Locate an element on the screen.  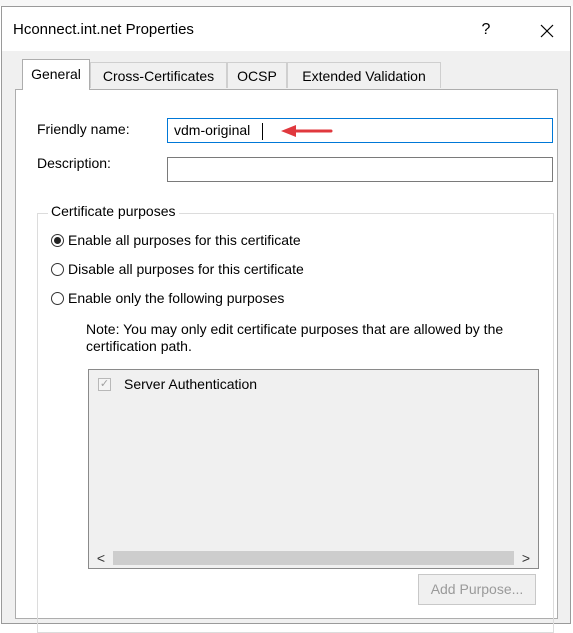
scroll-left-icon: < is located at coordinates (101, 558).